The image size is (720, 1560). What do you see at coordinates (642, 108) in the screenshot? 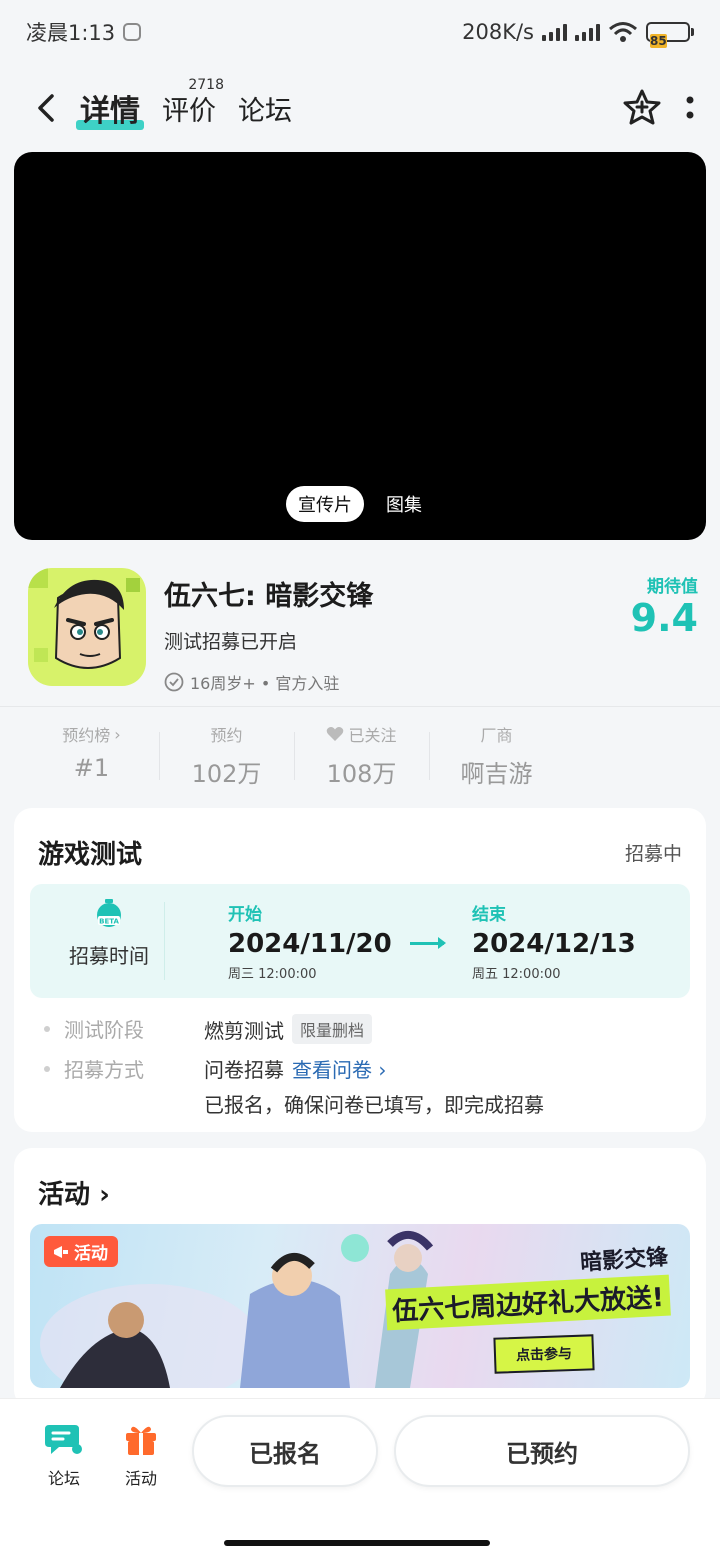
I see `favorite-star-icon` at bounding box center [642, 108].